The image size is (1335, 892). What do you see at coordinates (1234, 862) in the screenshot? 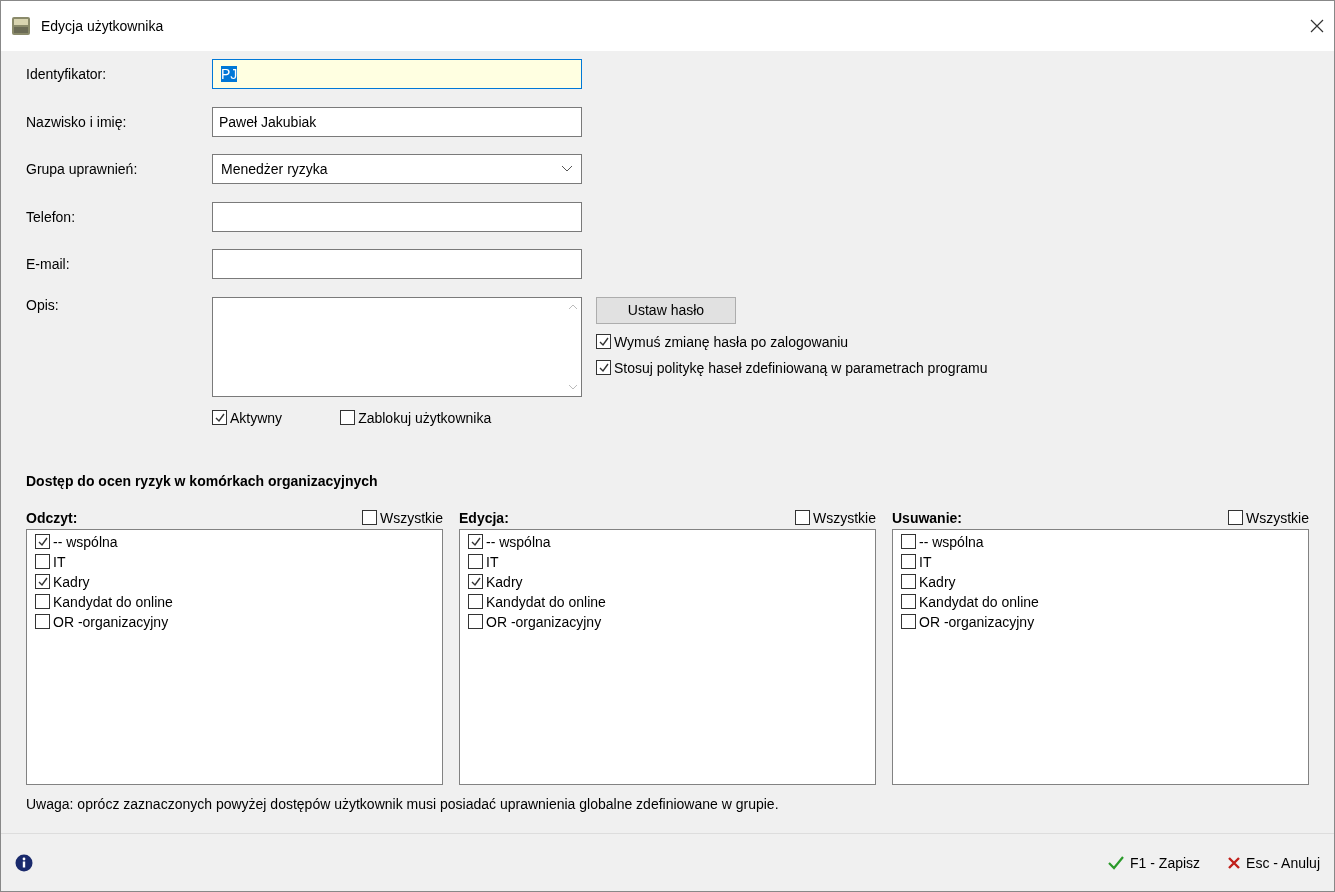
I see `cross-icon` at bounding box center [1234, 862].